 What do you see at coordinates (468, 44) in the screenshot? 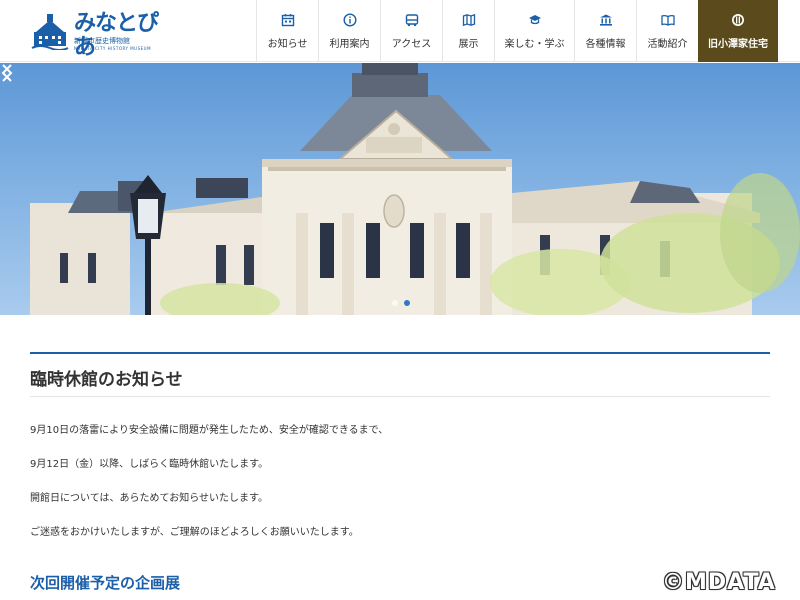
I see `nav-label: 展示` at bounding box center [468, 44].